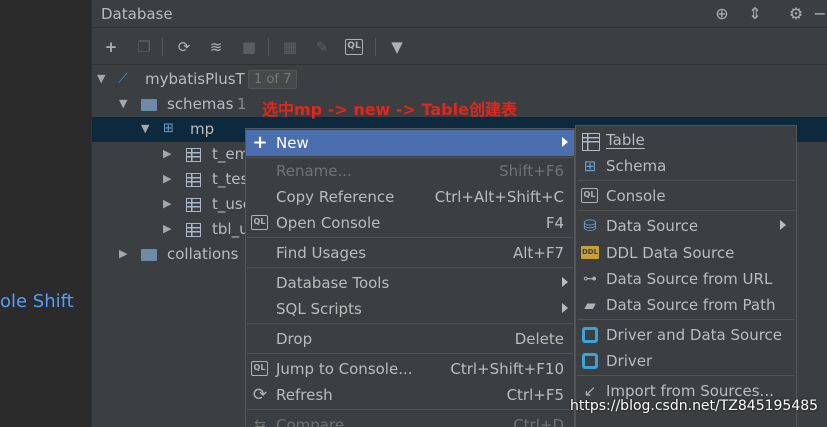 The image size is (827, 427). I want to click on menu-item-sql-scripts: SQL Scripts, so click(410, 309).